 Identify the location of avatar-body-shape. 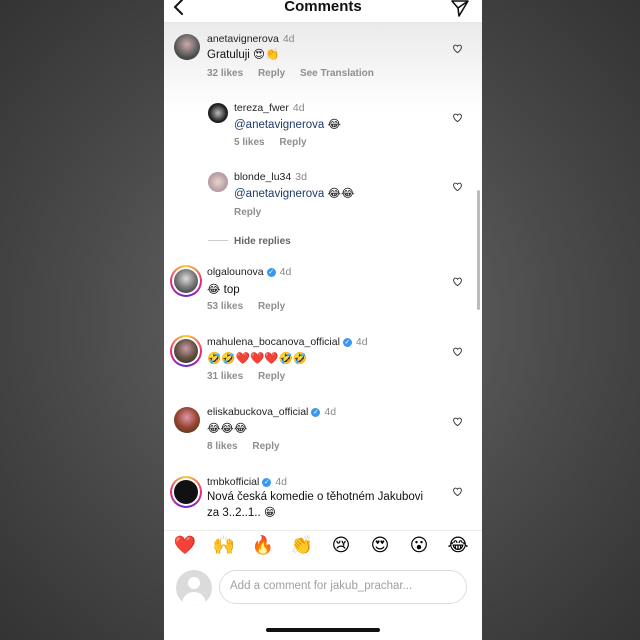
(194, 599).